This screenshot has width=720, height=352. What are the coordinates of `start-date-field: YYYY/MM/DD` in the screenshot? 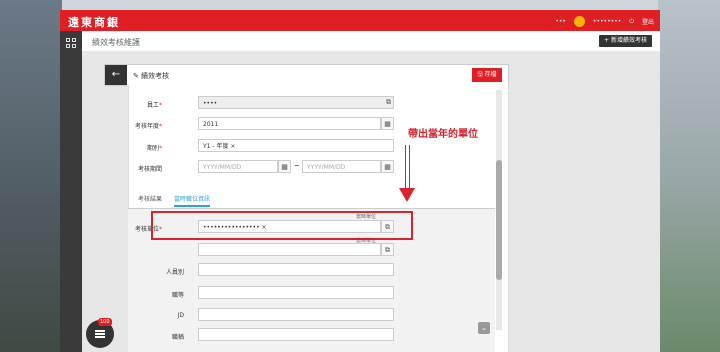 It's located at (238, 166).